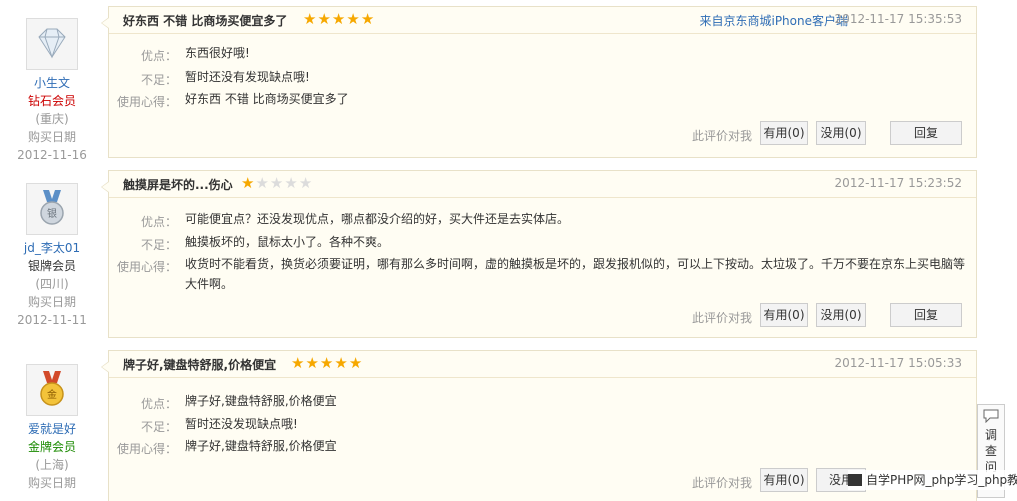 Image resolution: width=1017 pixels, height=501 pixels. I want to click on reviewer-location: (四川), so click(52, 284).